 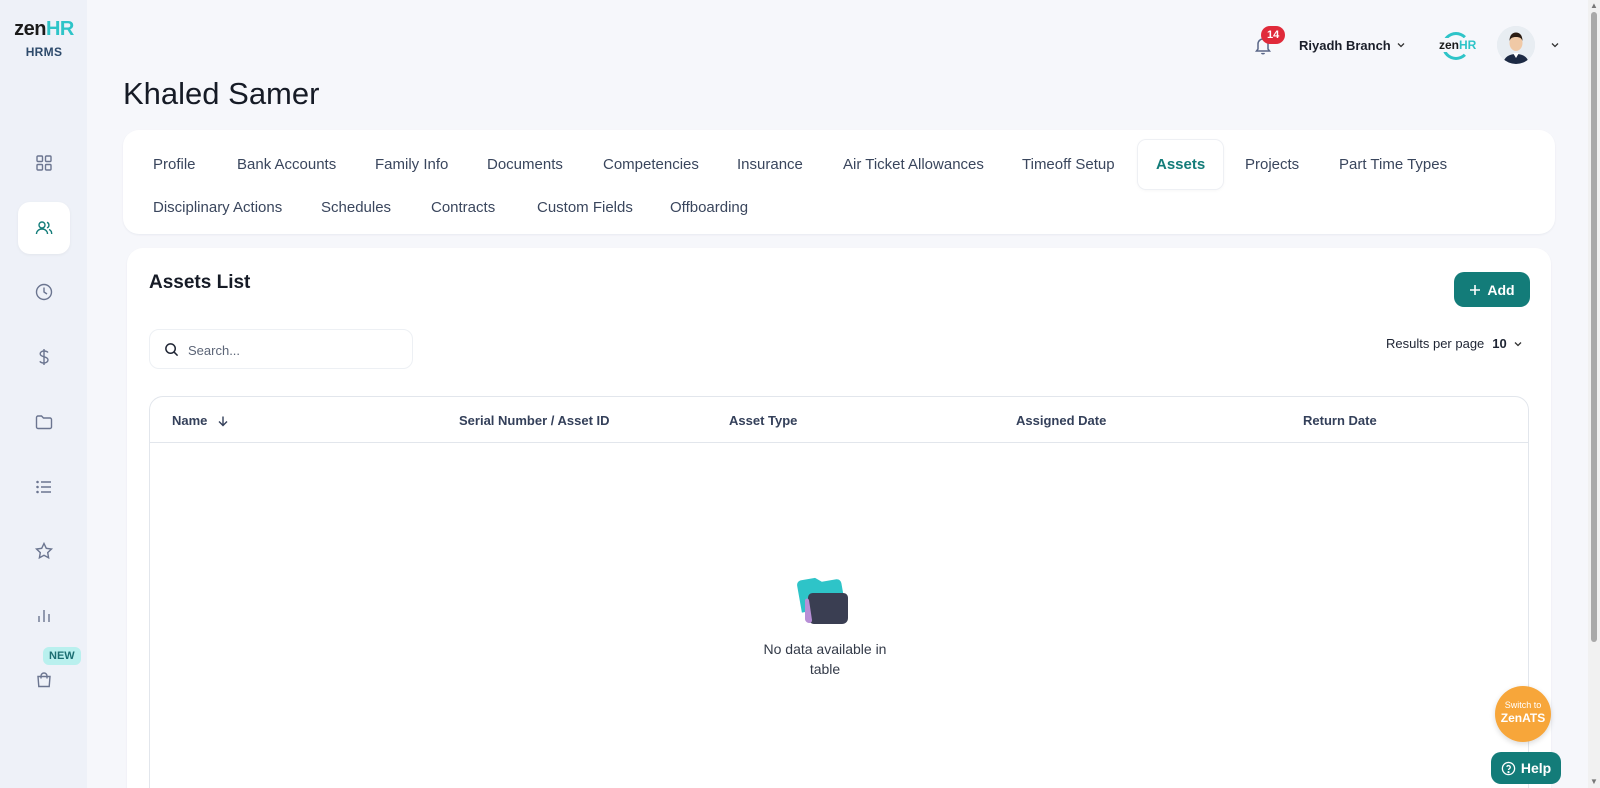 What do you see at coordinates (59, 29) in the screenshot?
I see `logo-accent-text: HR` at bounding box center [59, 29].